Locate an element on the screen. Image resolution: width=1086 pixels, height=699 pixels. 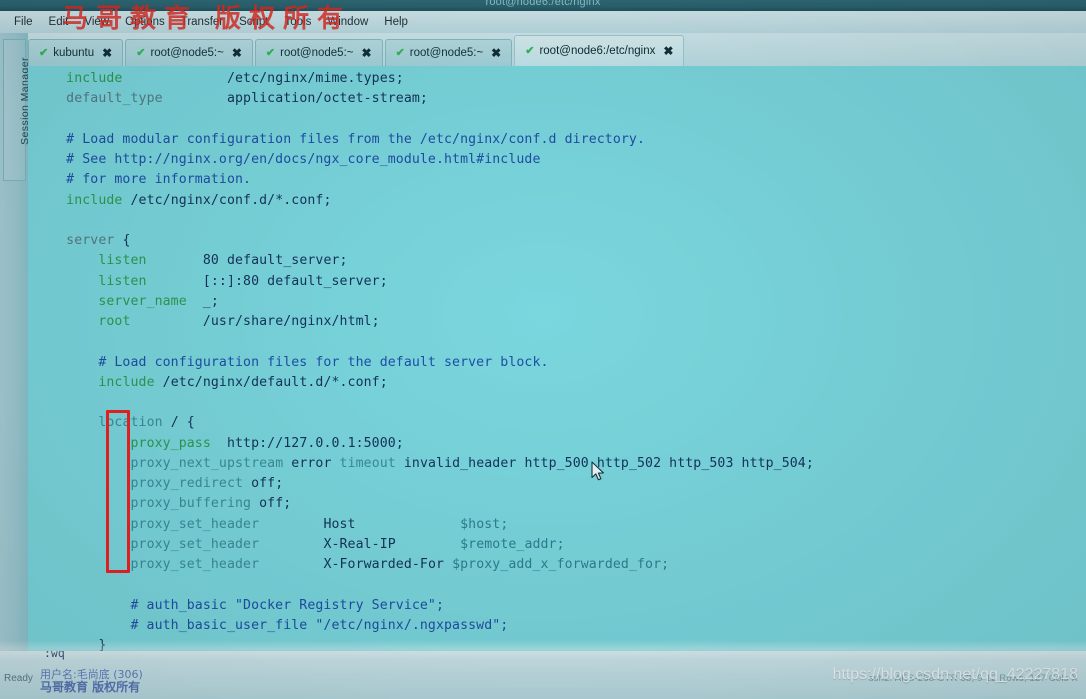
code-token: [::]:80 default_server; is located at coordinates (267, 281).